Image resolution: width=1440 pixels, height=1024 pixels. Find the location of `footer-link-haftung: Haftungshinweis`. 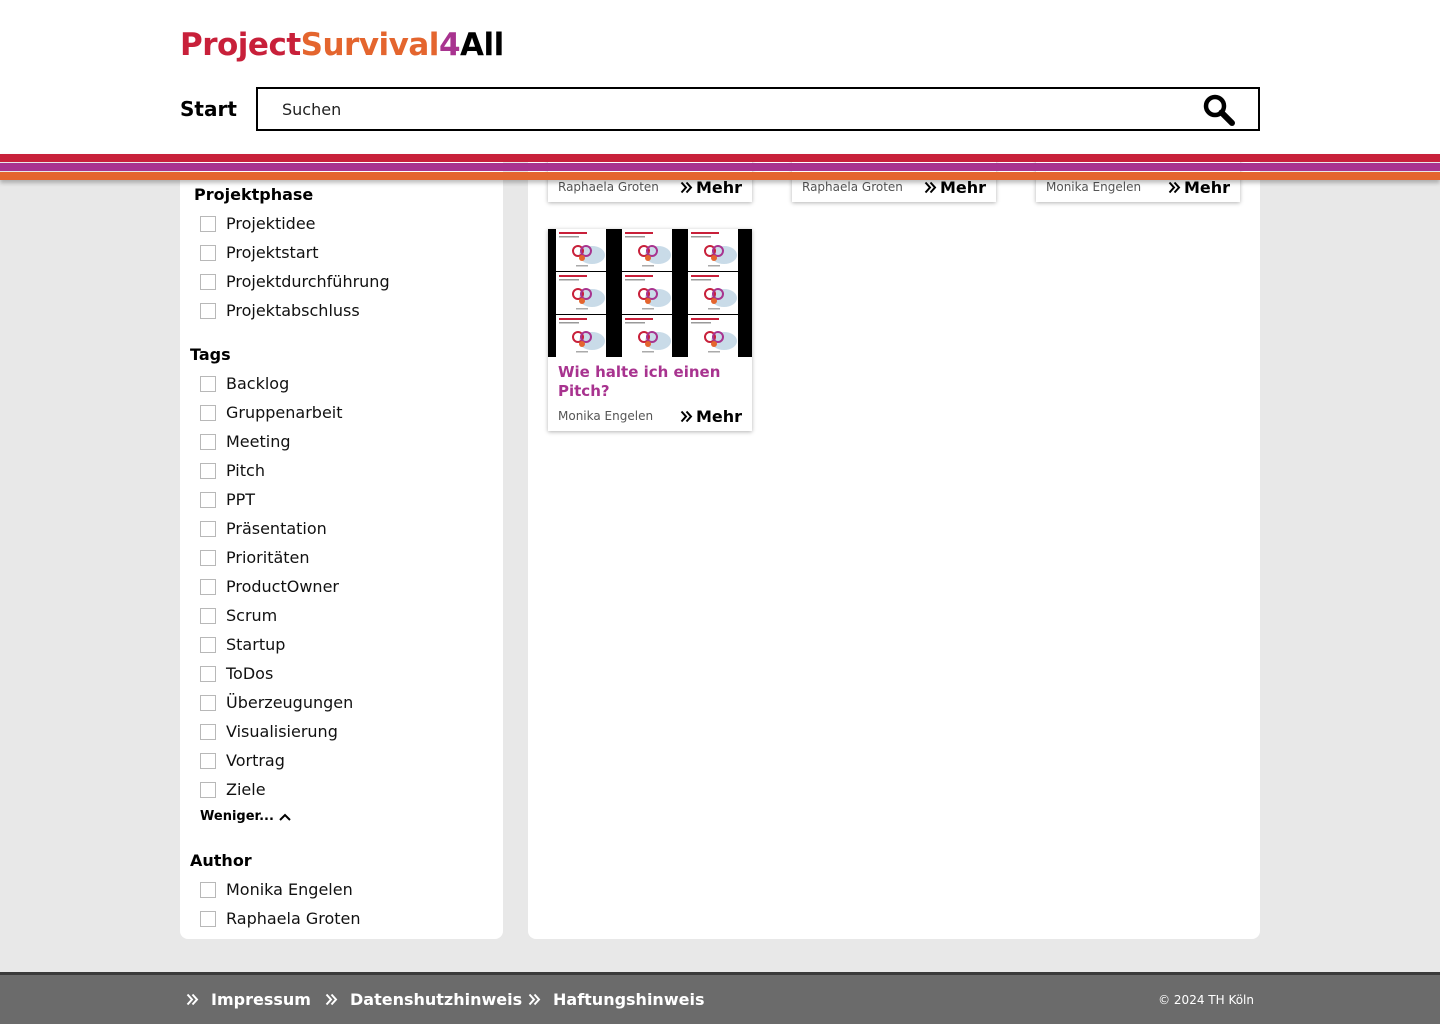

footer-link-haftung: Haftungshinweis is located at coordinates (616, 999).